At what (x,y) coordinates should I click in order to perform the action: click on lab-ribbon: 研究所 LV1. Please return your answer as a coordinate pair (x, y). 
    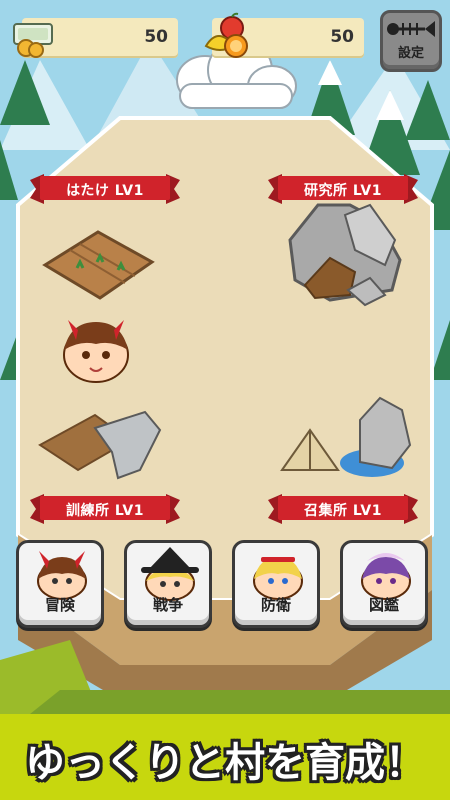
    Looking at the image, I should click on (343, 189).